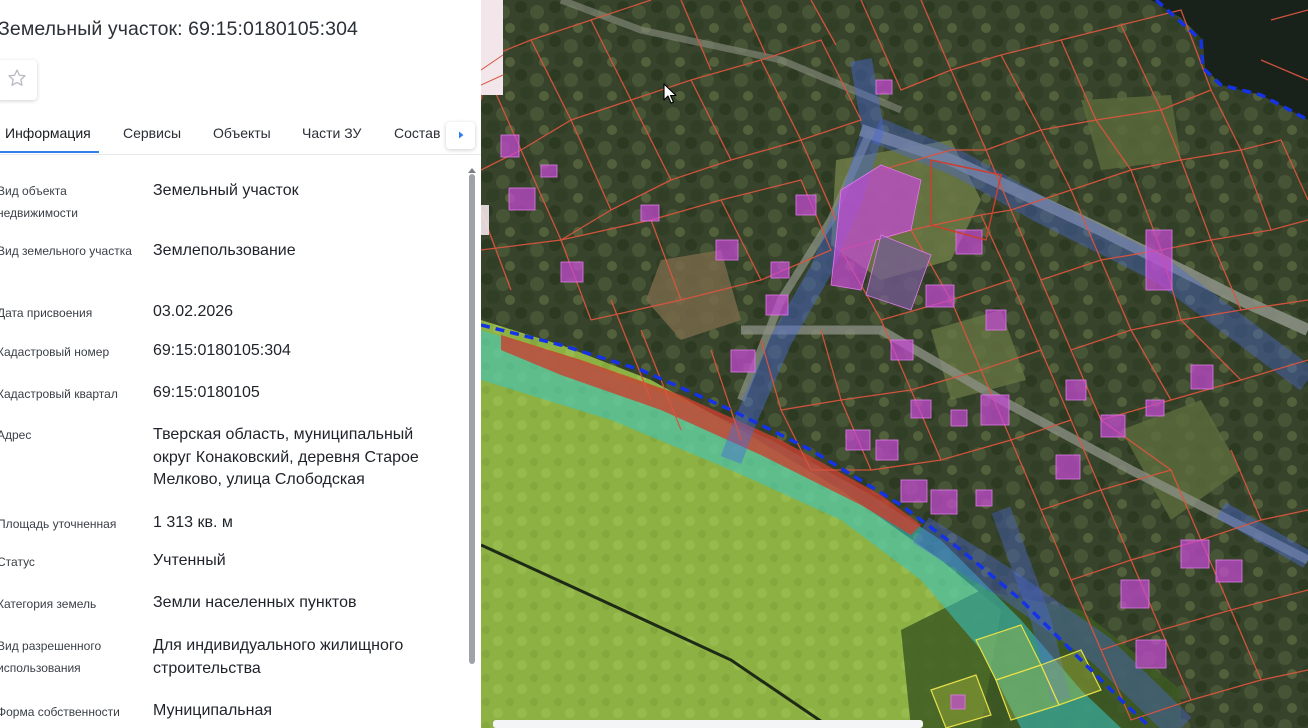 Image resolution: width=1308 pixels, height=728 pixels. What do you see at coordinates (670, 96) in the screenshot?
I see `mouse-cursor-icon` at bounding box center [670, 96].